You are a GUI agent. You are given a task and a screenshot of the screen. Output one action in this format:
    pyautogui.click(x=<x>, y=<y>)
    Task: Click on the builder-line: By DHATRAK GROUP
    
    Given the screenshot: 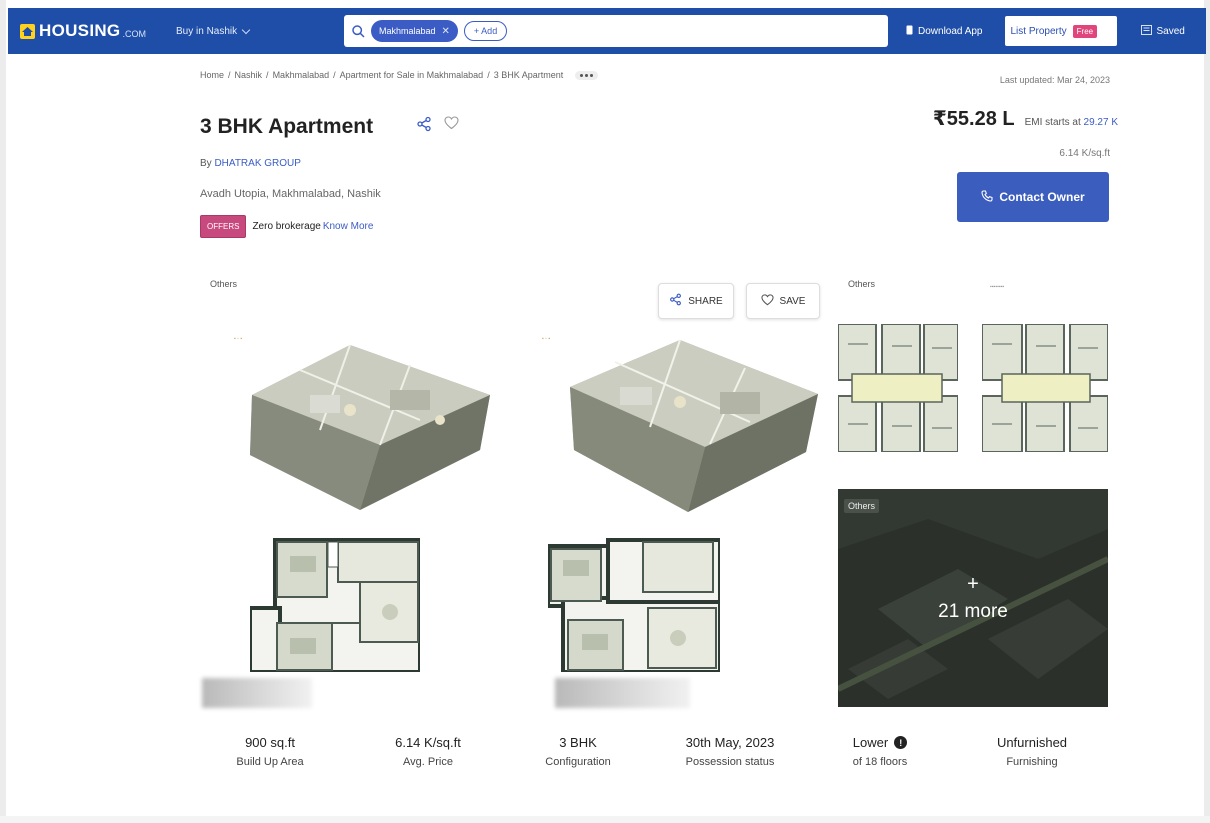 What is the action you would take?
    pyautogui.click(x=250, y=163)
    